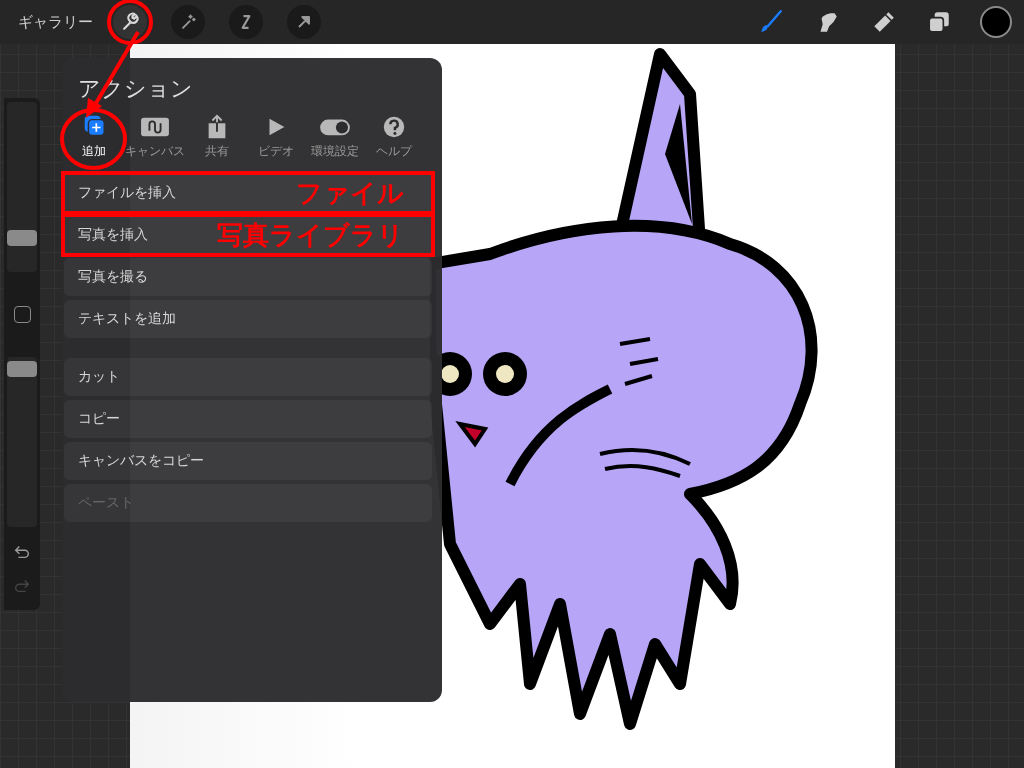  Describe the element at coordinates (335, 139) in the screenshot. I see `prefs-tab: 環境設定` at that location.